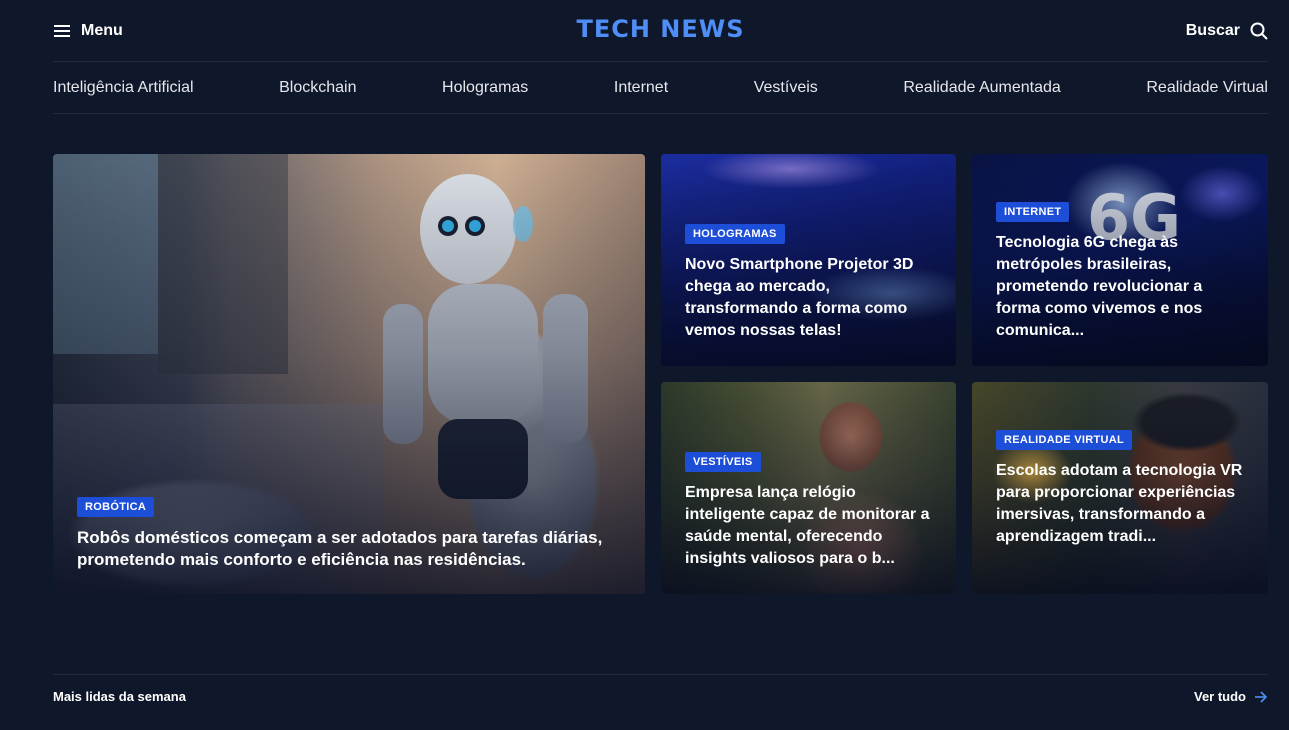 Image resolution: width=1289 pixels, height=730 pixels. What do you see at coordinates (1064, 440) in the screenshot?
I see `category-badge: REALIDADE VIRTUAL` at bounding box center [1064, 440].